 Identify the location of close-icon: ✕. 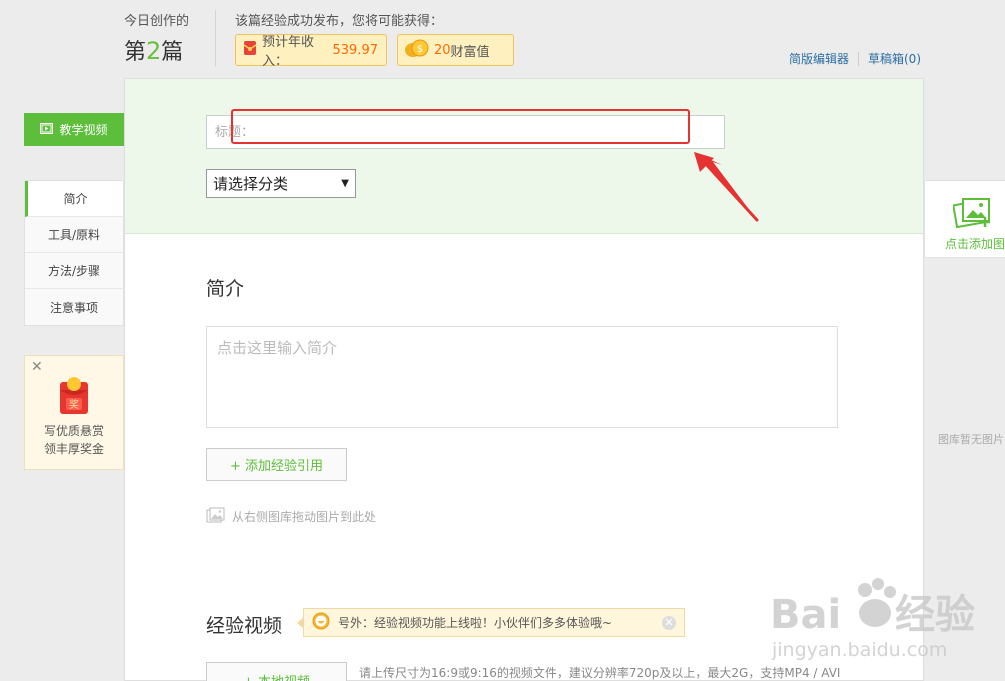
(37, 367).